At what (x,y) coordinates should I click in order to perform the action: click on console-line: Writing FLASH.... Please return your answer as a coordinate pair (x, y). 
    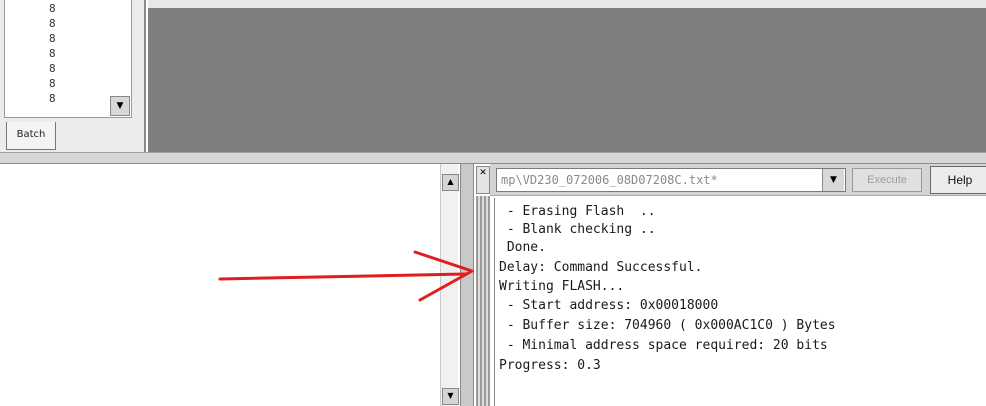
    Looking at the image, I should click on (562, 286).